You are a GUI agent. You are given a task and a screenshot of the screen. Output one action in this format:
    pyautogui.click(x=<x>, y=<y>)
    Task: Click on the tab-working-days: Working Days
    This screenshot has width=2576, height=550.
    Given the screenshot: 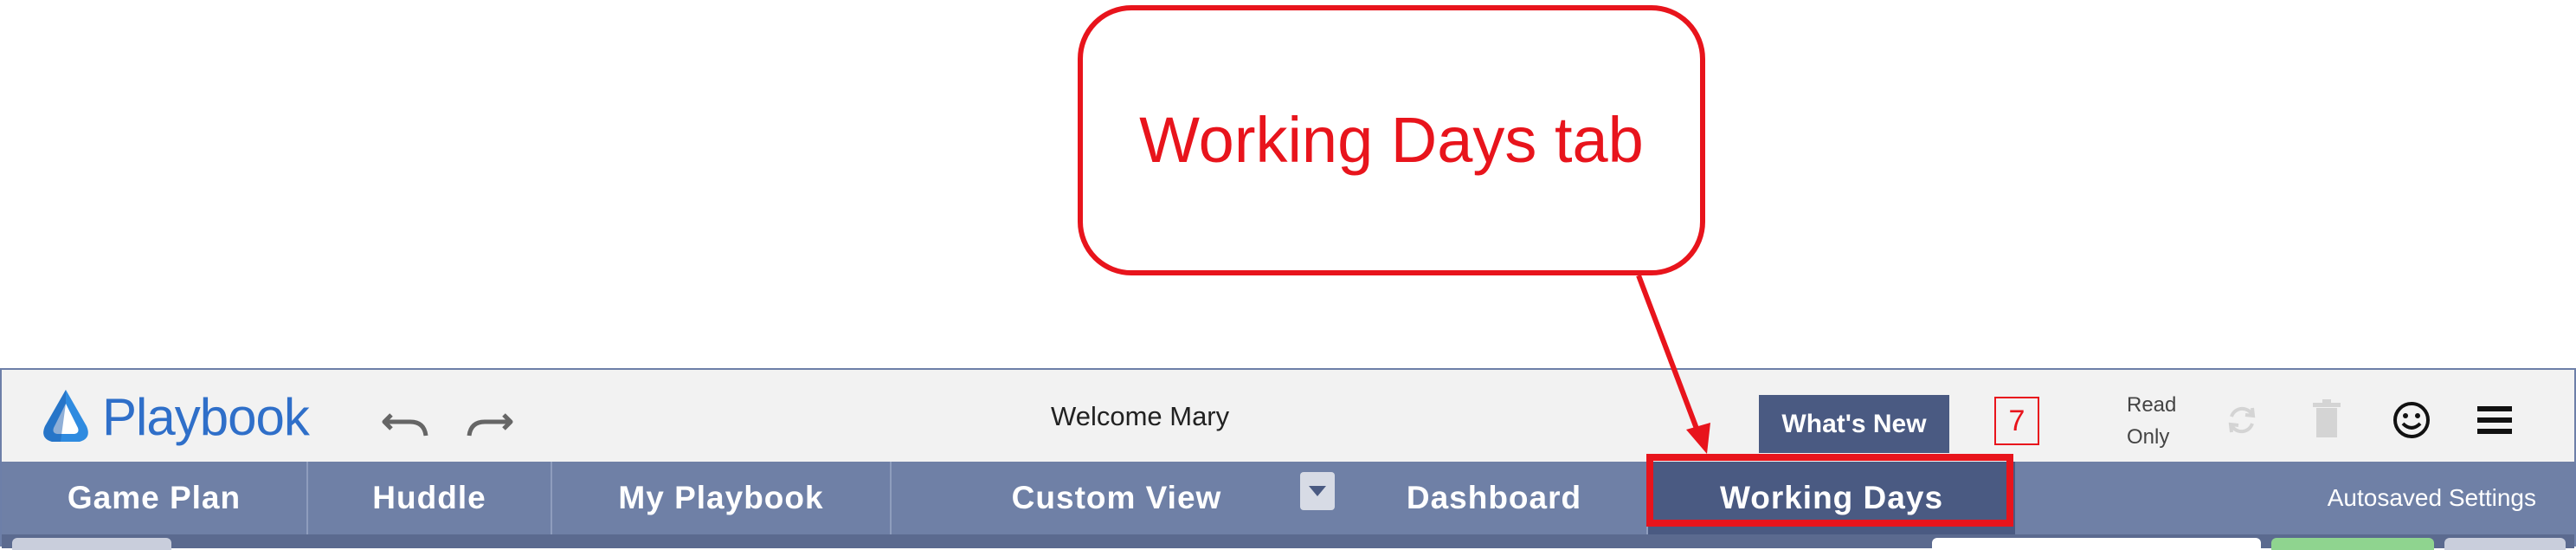 What is the action you would take?
    pyautogui.click(x=1831, y=498)
    